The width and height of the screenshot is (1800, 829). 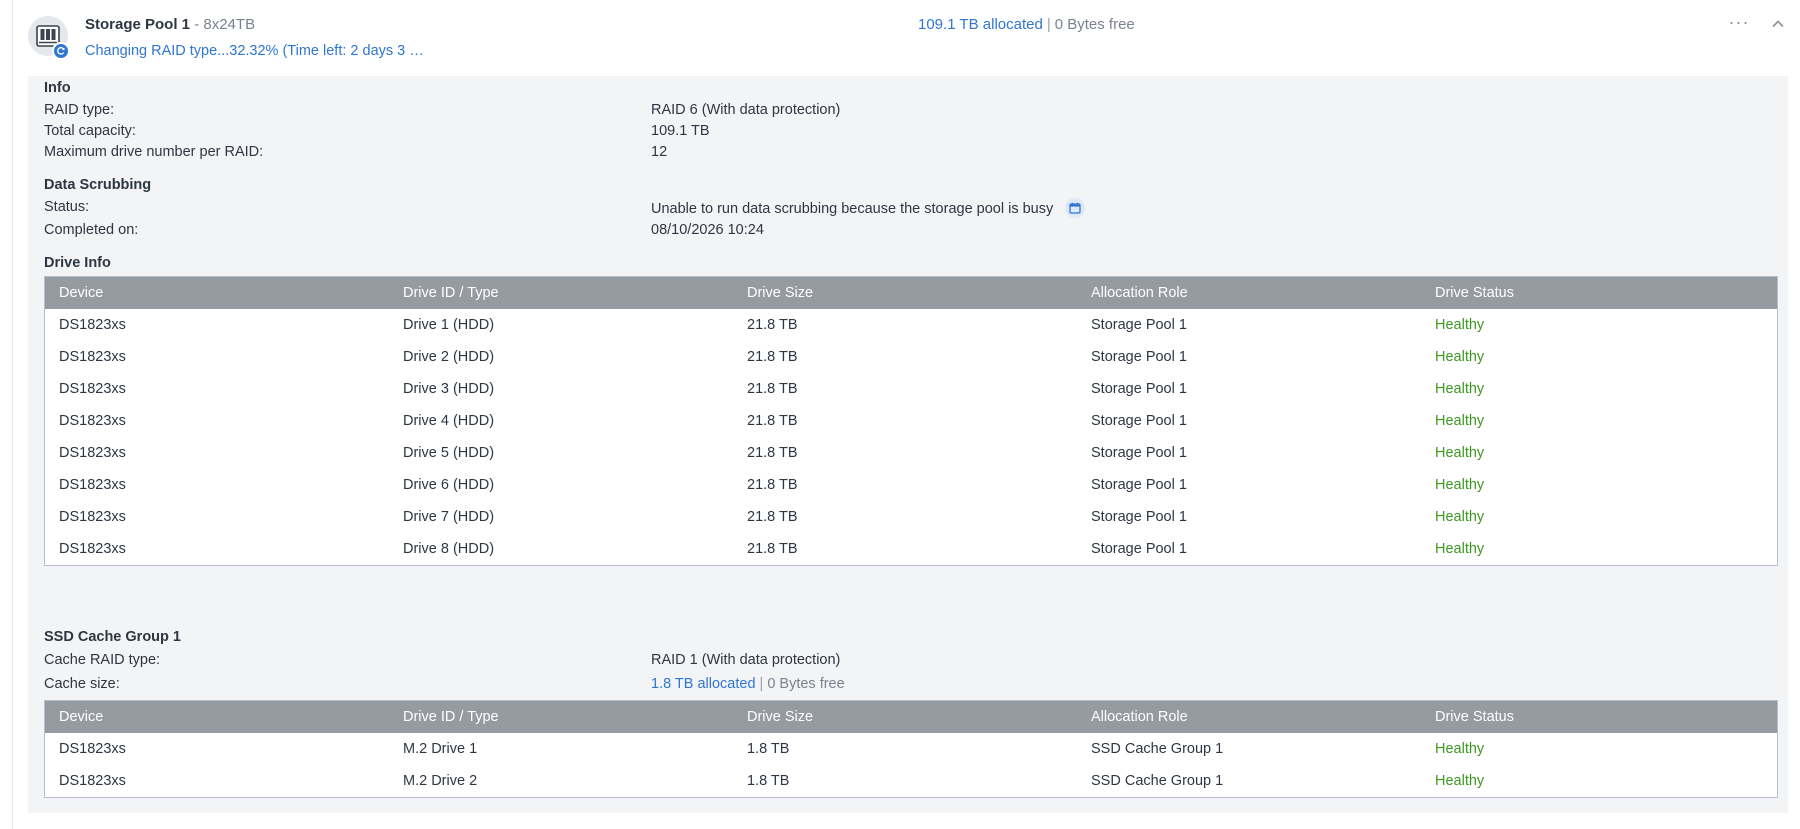 I want to click on pool-config: 8x24TB, so click(x=229, y=24).